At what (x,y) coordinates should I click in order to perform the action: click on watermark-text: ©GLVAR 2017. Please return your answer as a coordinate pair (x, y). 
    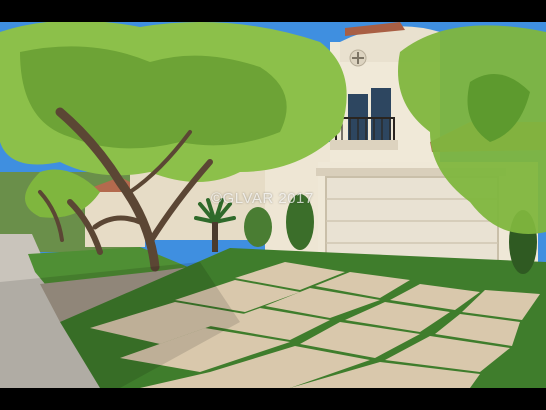
    Looking at the image, I should click on (262, 198).